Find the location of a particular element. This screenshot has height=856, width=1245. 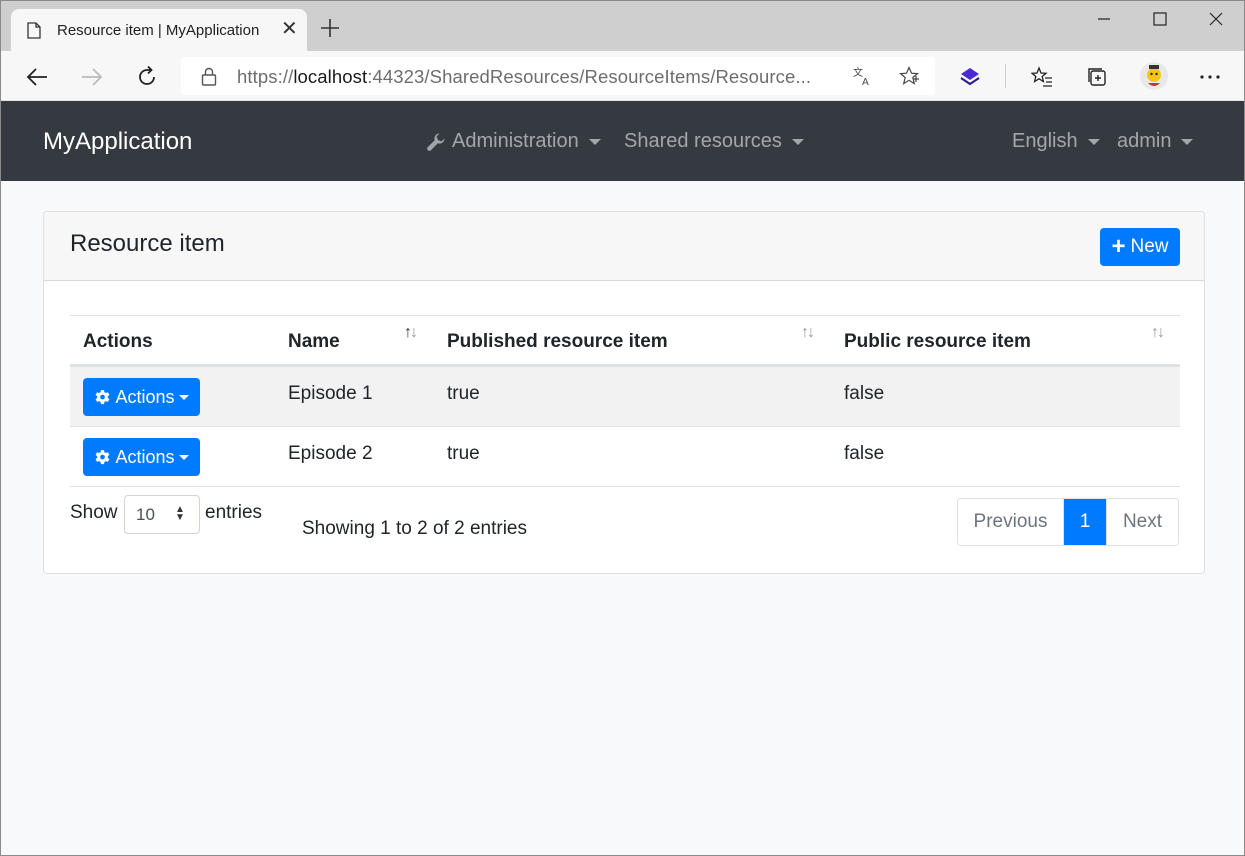

card-header: Resource item + New is located at coordinates (624, 246).